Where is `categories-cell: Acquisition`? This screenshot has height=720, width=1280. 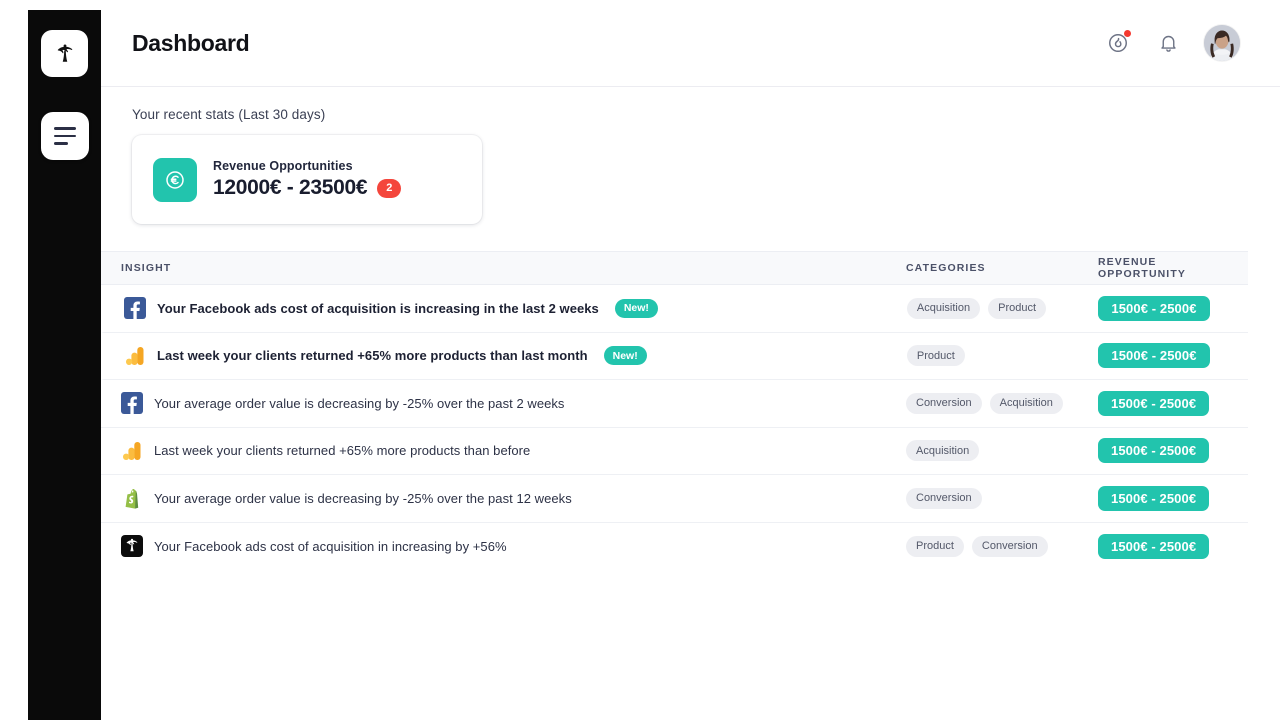
categories-cell: Acquisition is located at coordinates (1002, 451).